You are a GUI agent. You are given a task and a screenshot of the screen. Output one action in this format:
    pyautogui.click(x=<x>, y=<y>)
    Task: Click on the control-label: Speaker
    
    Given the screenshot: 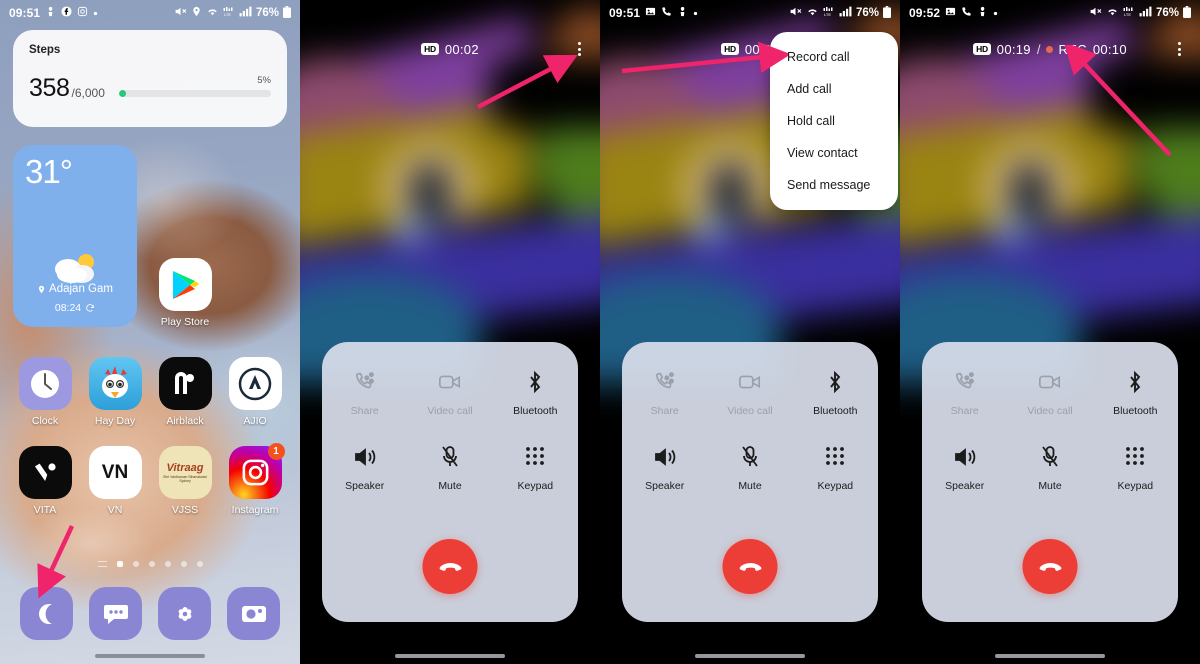 What is the action you would take?
    pyautogui.click(x=665, y=486)
    